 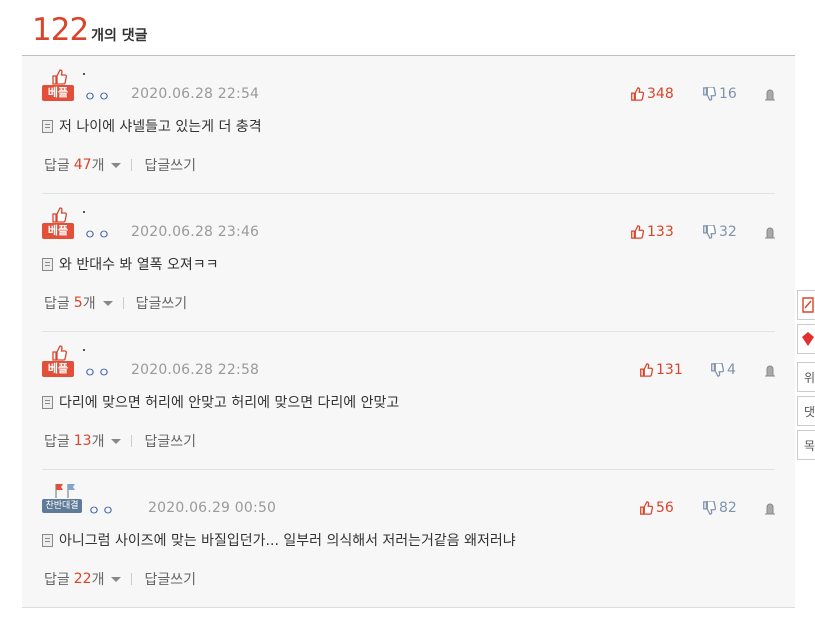 What do you see at coordinates (652, 94) in the screenshot?
I see `upvote-button: 348` at bounding box center [652, 94].